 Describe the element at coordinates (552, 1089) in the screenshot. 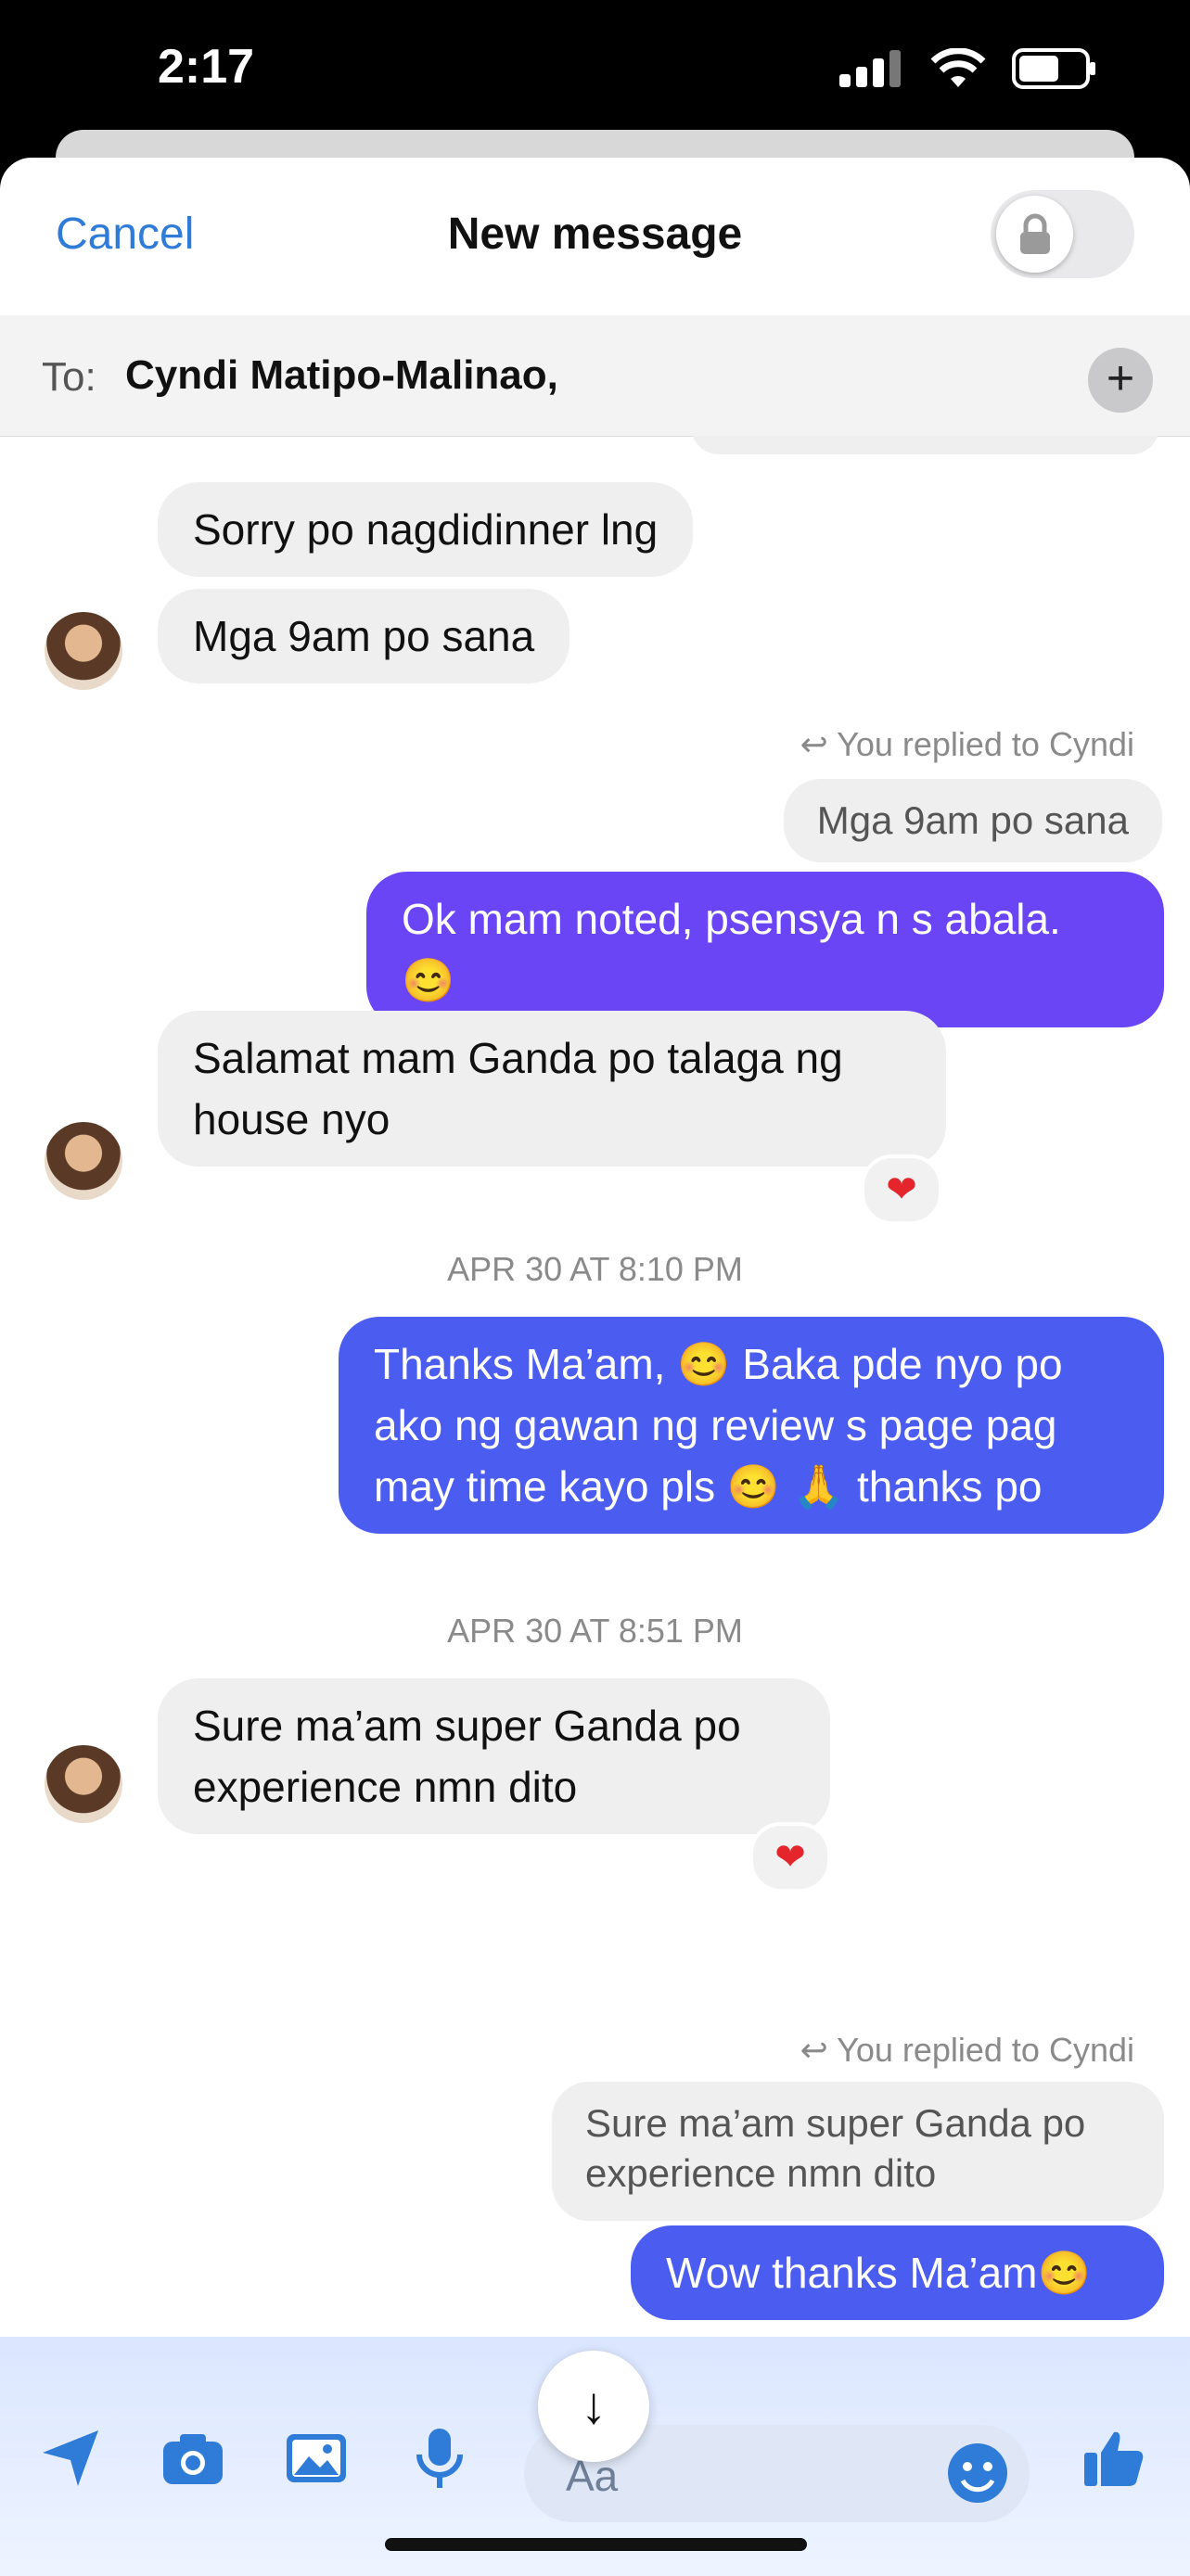

I see `incoming-message: Salamat mam Ganda po talaga ng house nyo` at that location.